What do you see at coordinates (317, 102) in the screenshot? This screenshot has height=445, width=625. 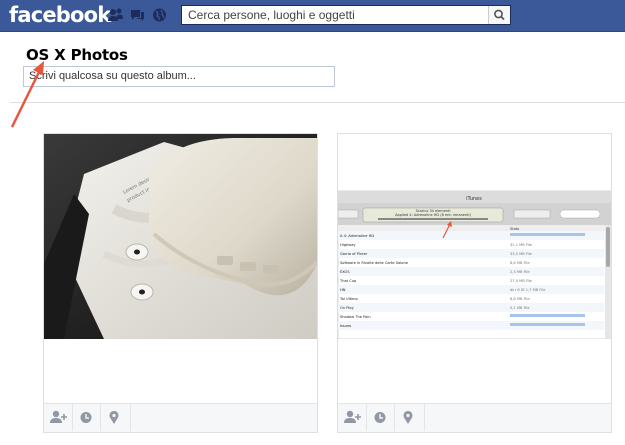 I see `divider` at bounding box center [317, 102].